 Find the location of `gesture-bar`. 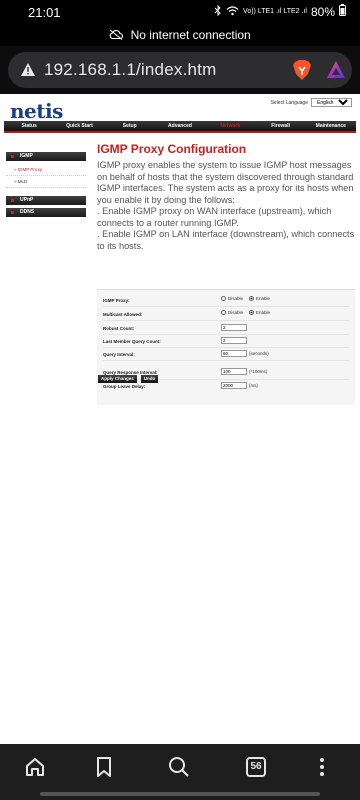

gesture-bar is located at coordinates (180, 794).